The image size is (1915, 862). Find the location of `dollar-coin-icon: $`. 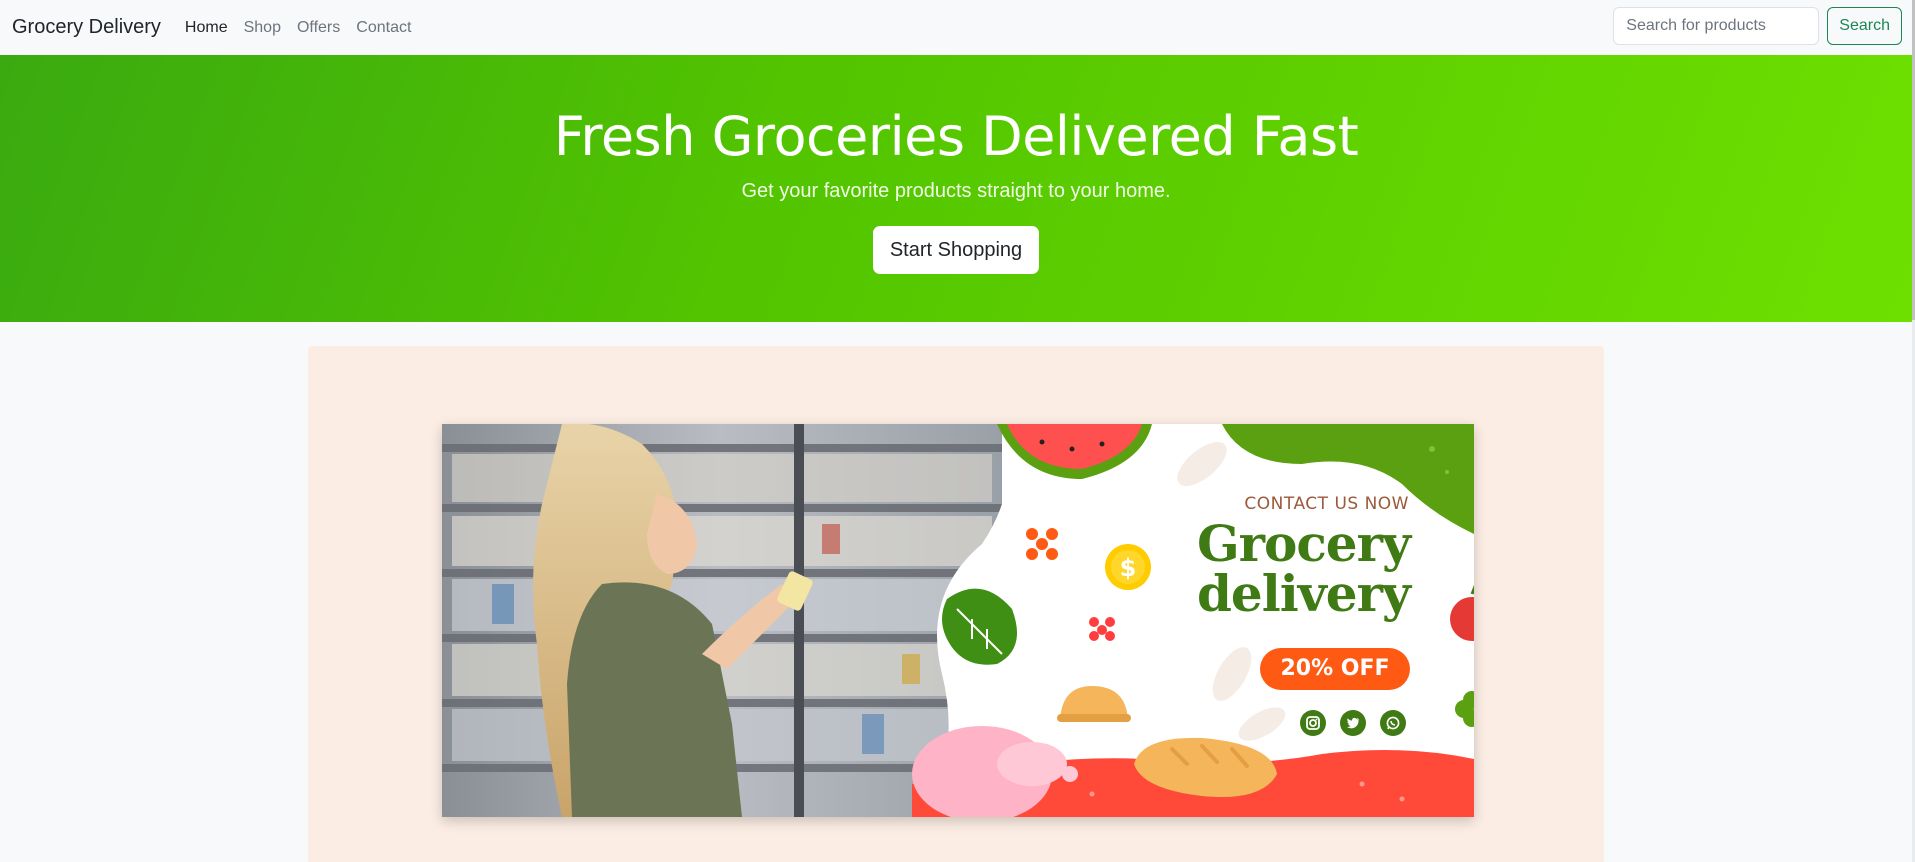

dollar-coin-icon: $ is located at coordinates (1128, 567).